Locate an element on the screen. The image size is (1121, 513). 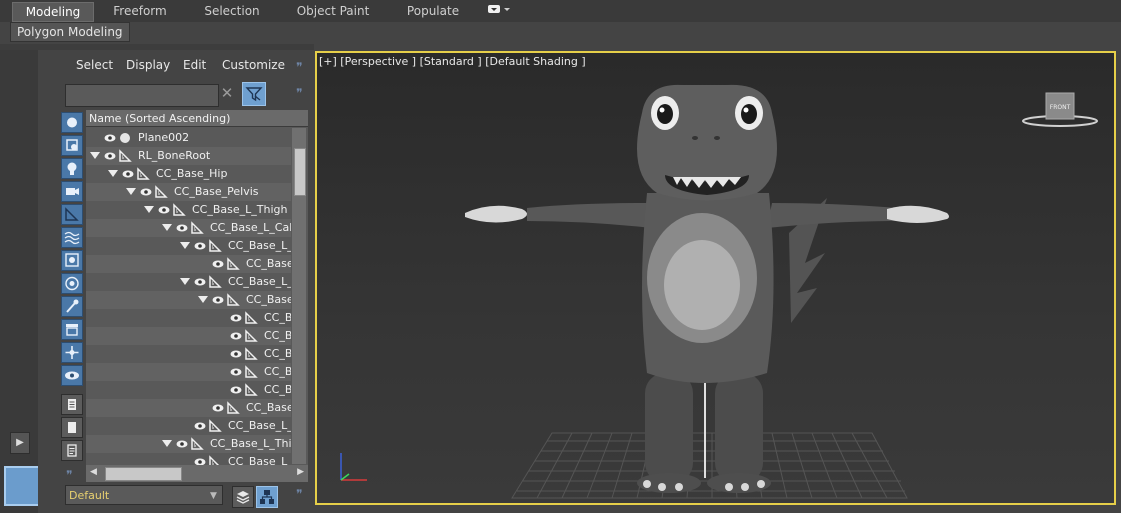
filter-icon is located at coordinates (254, 94).